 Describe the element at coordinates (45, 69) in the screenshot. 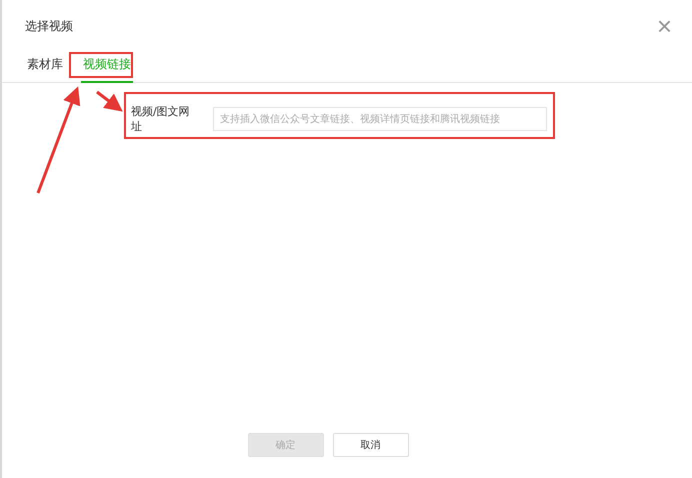

I see `tab: 素材库` at that location.